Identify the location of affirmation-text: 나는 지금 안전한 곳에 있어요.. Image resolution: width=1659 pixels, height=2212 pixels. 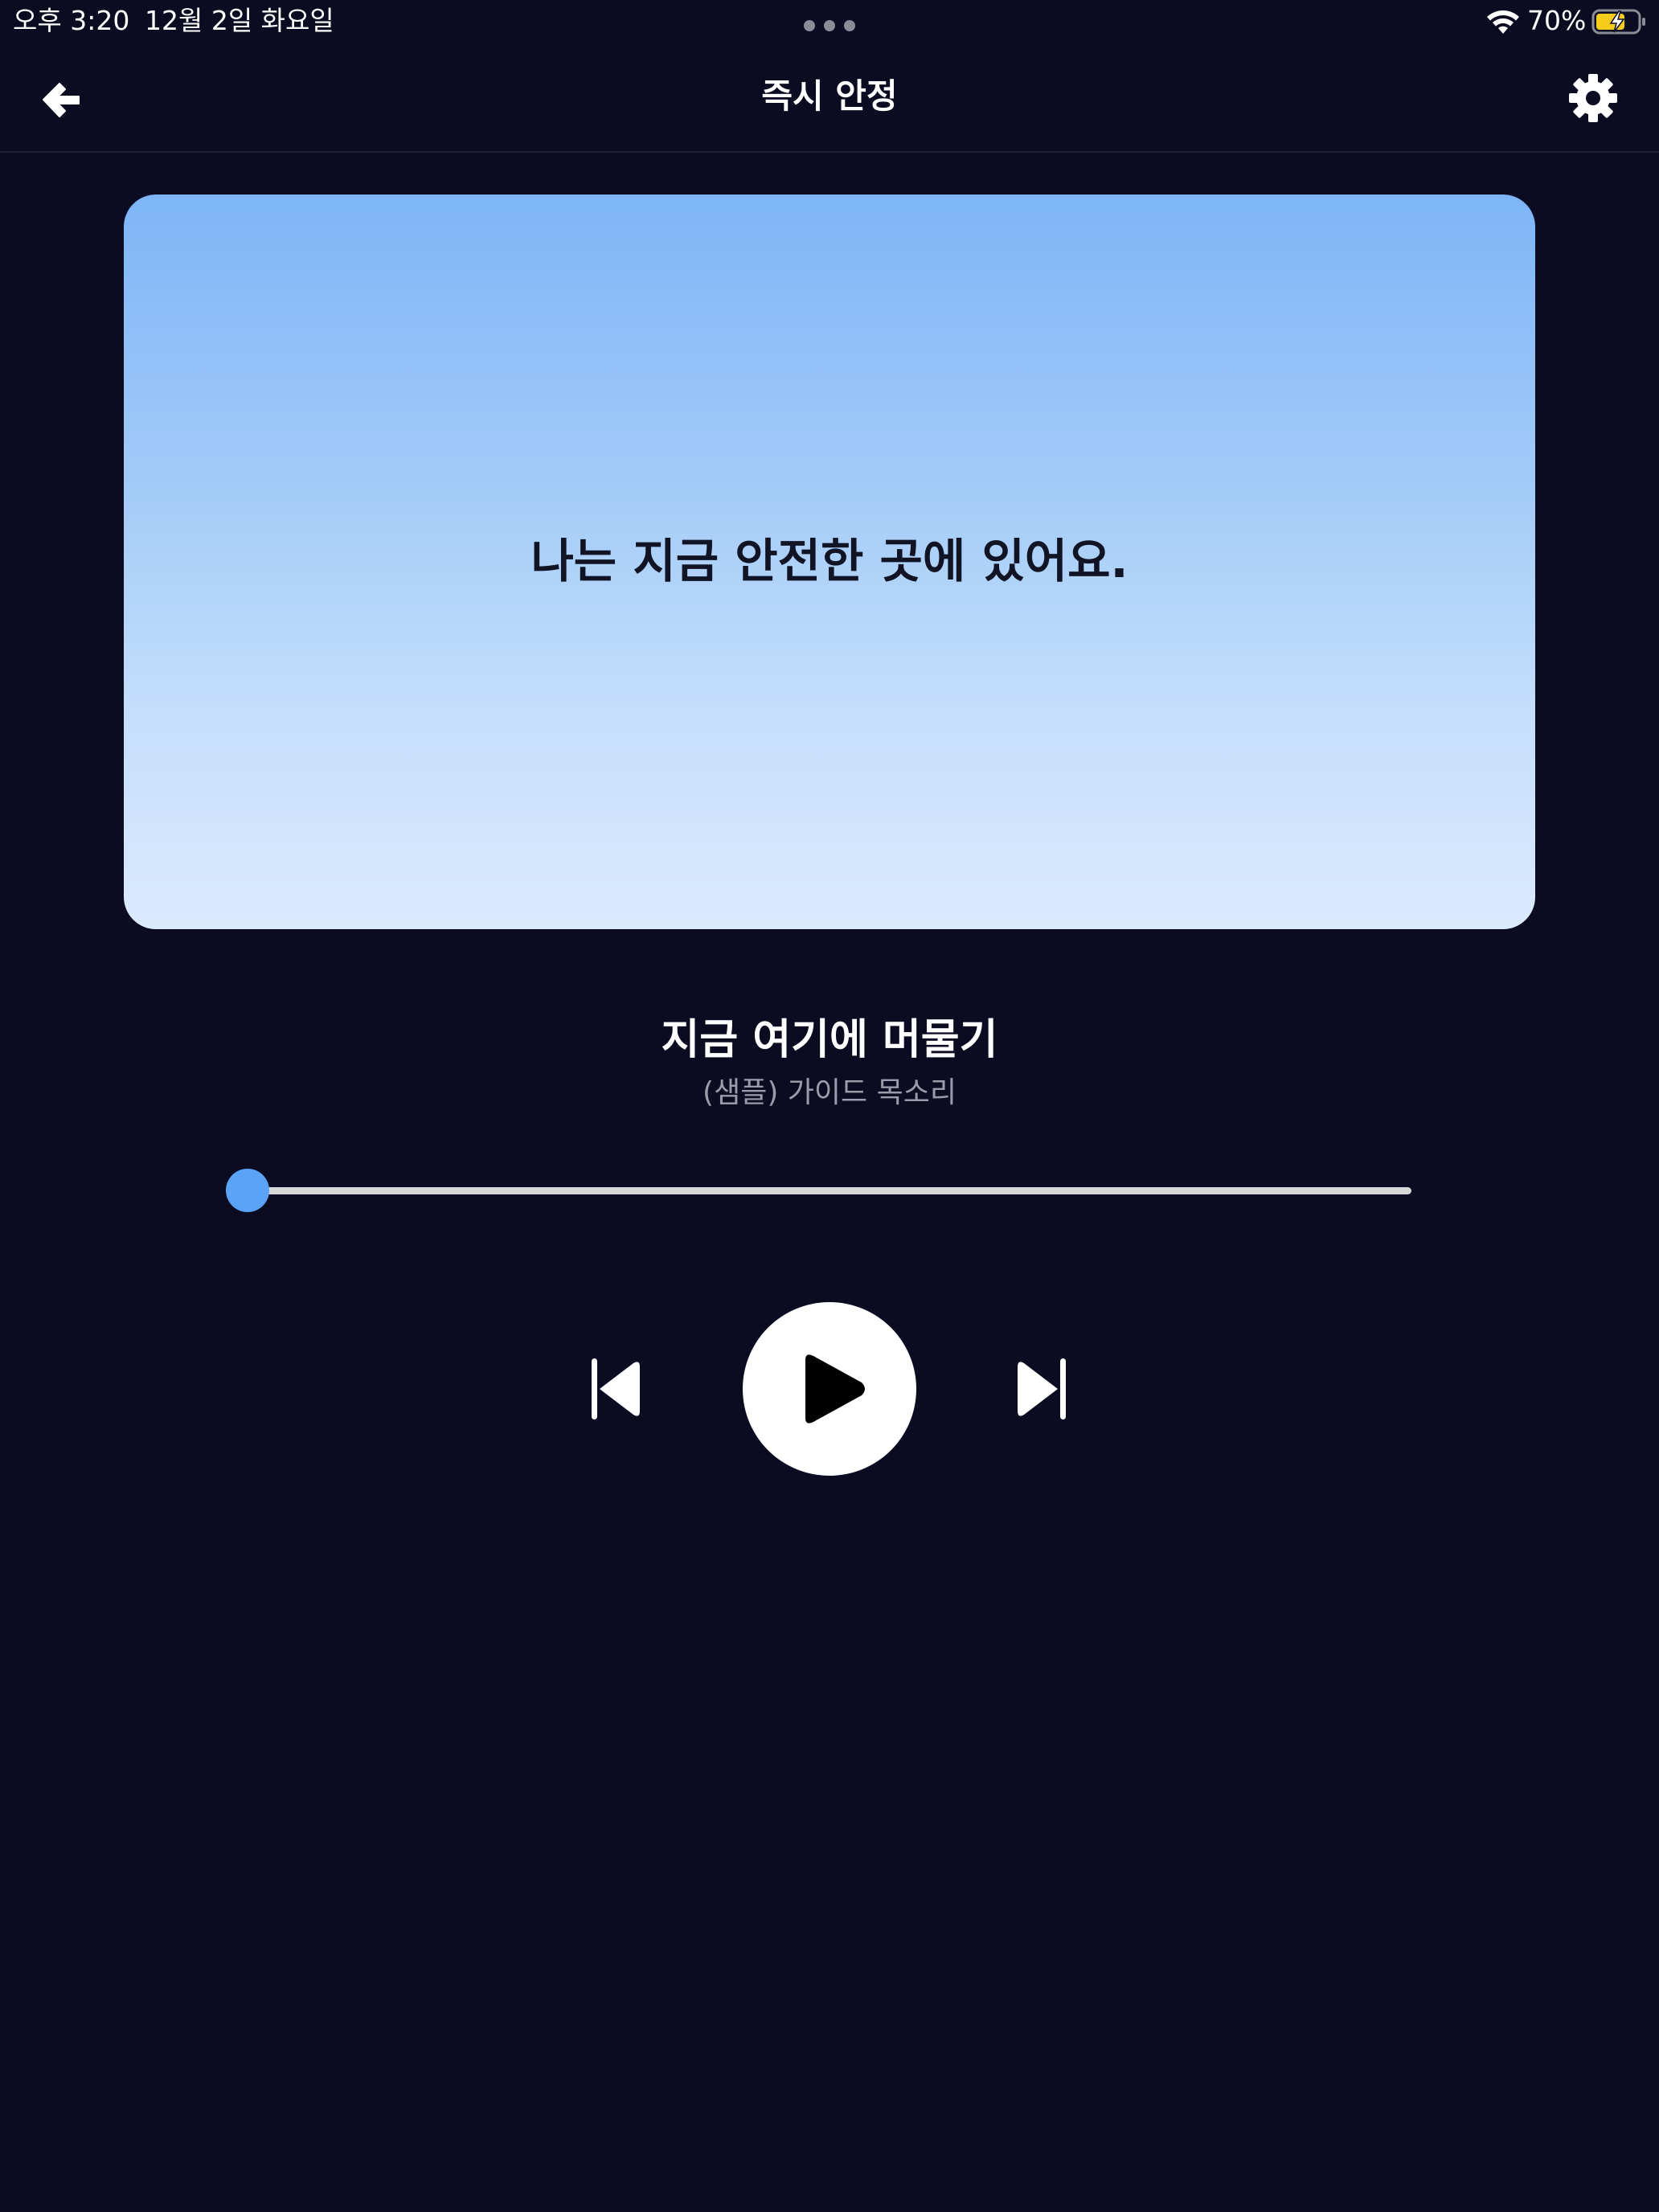
(829, 561).